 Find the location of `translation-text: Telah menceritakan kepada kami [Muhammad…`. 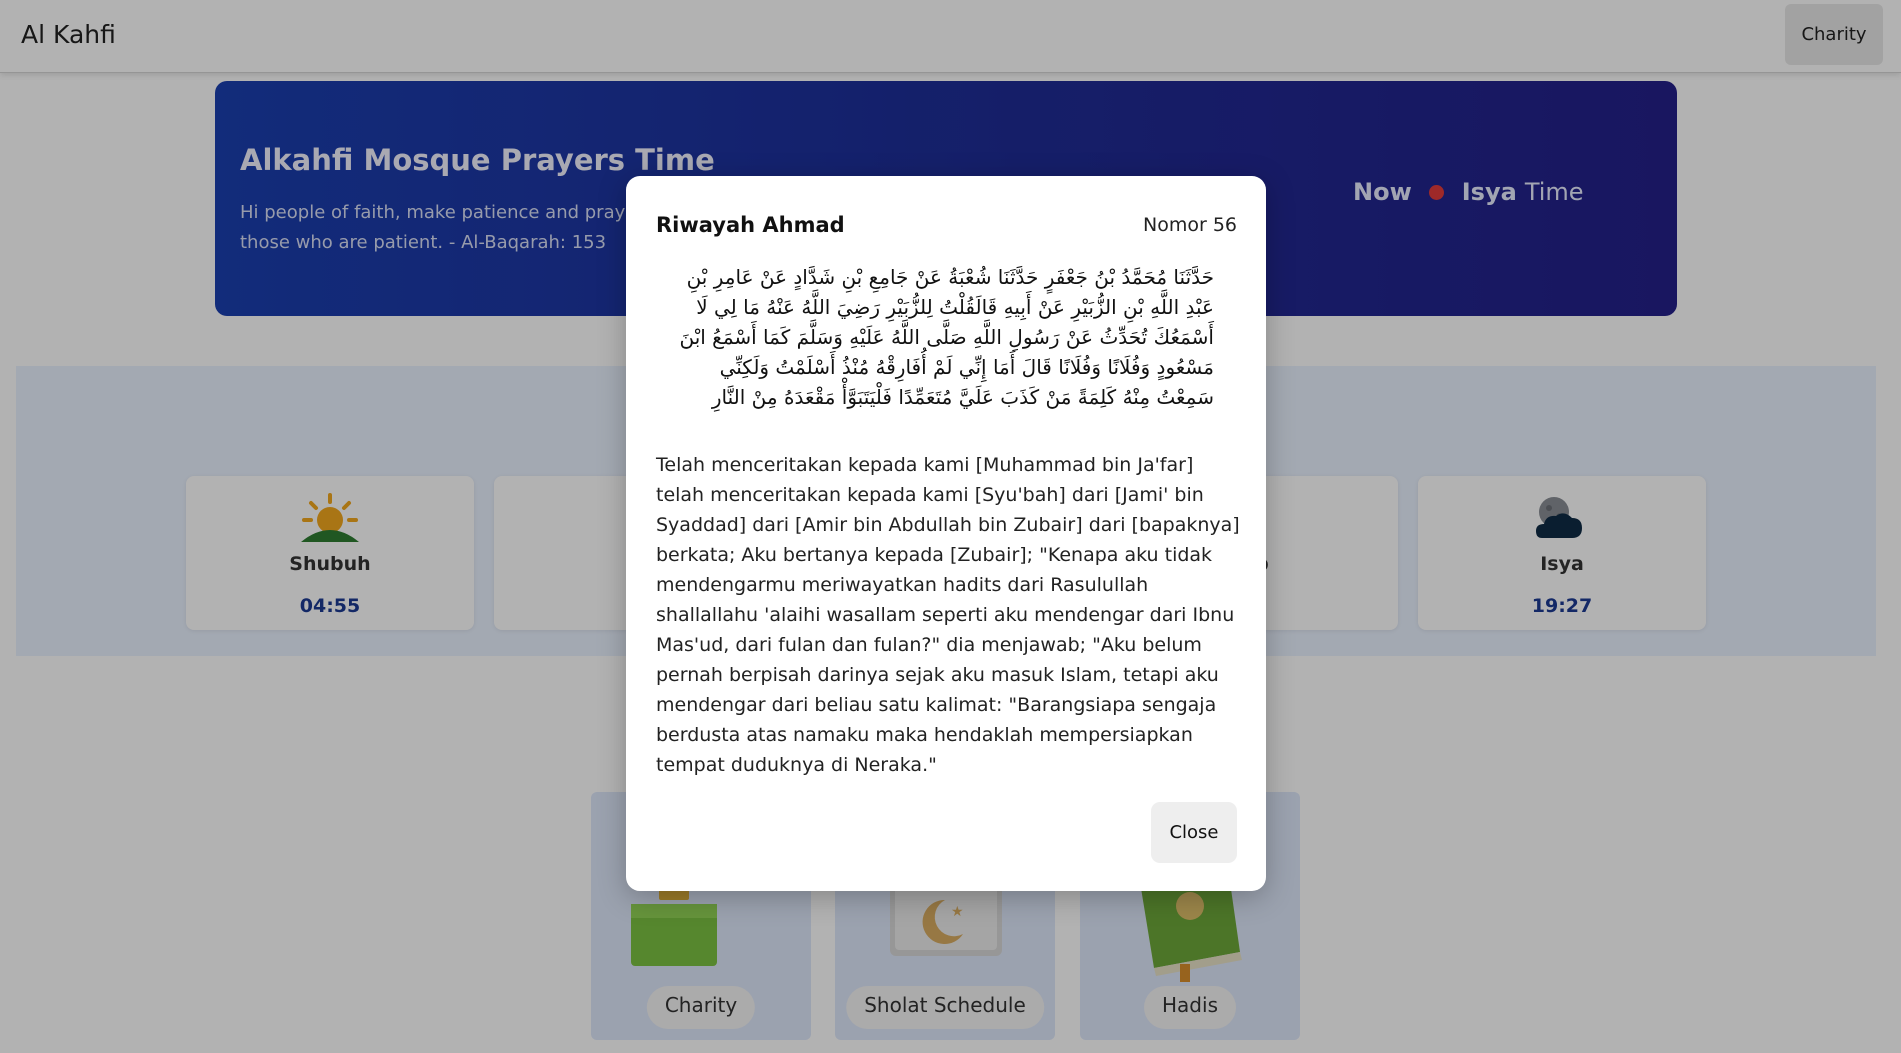

translation-text: Telah menceritakan kepada kami [Muhammad… is located at coordinates (948, 615).